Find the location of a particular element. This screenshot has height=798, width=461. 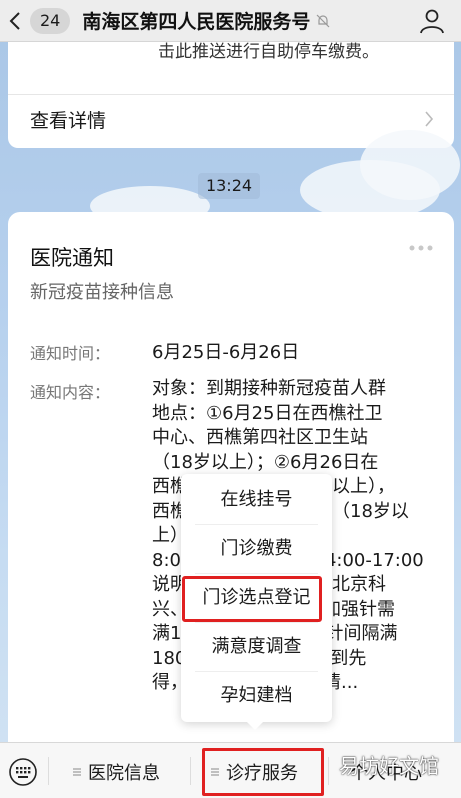

watermark: 易坊好文馆 is located at coordinates (389, 766).